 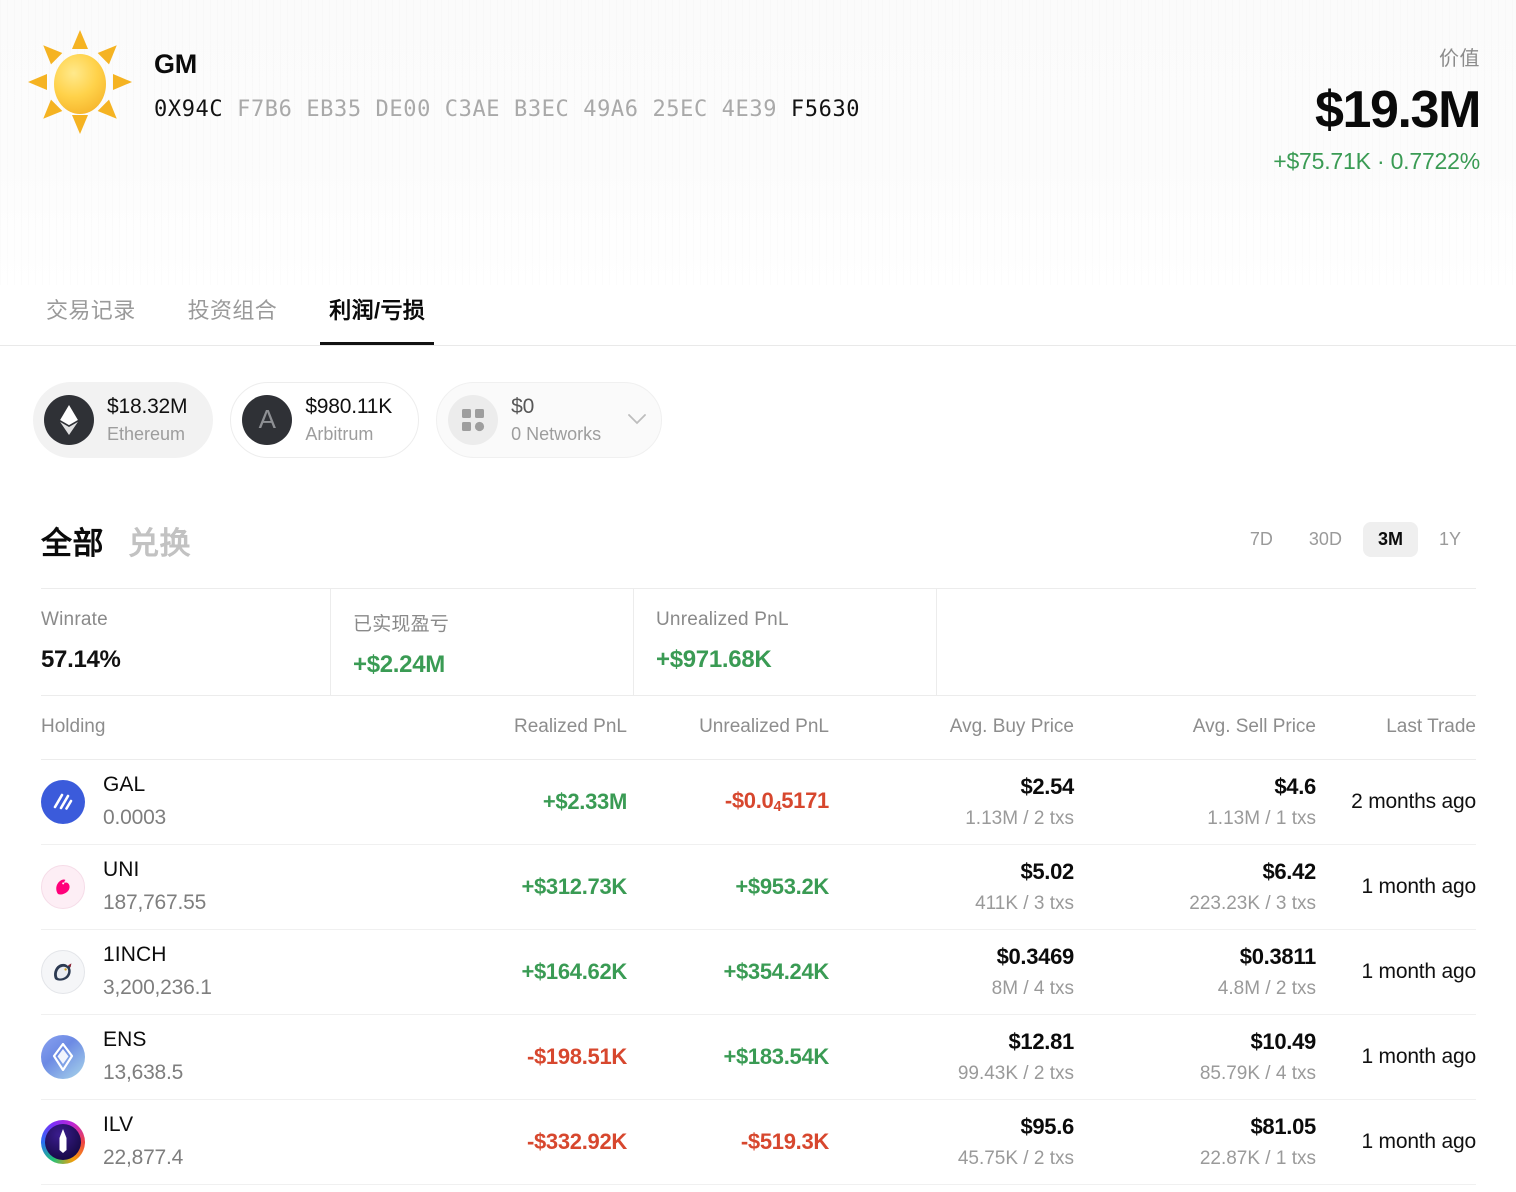 I want to click on column-header-last-trade: Last Trade, so click(x=1396, y=727).